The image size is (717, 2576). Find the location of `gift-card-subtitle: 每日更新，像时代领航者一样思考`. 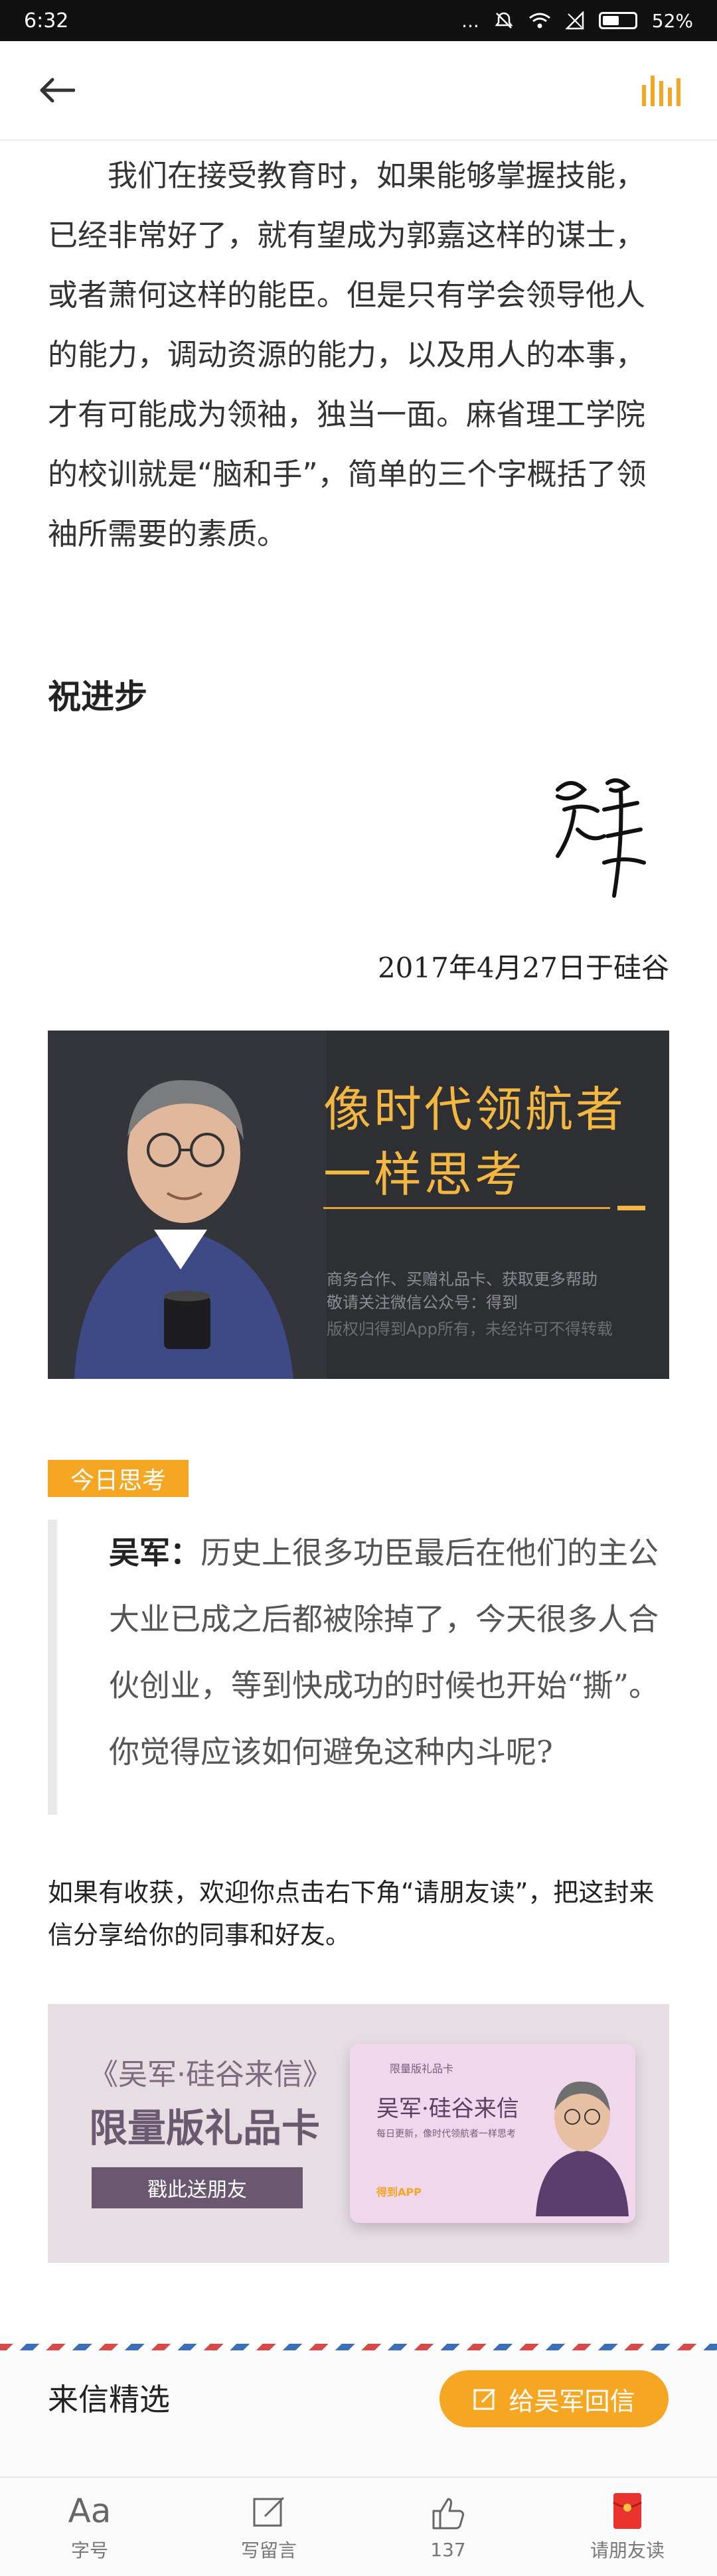

gift-card-subtitle: 每日更新，像时代领航者一样思考 is located at coordinates (446, 2134).